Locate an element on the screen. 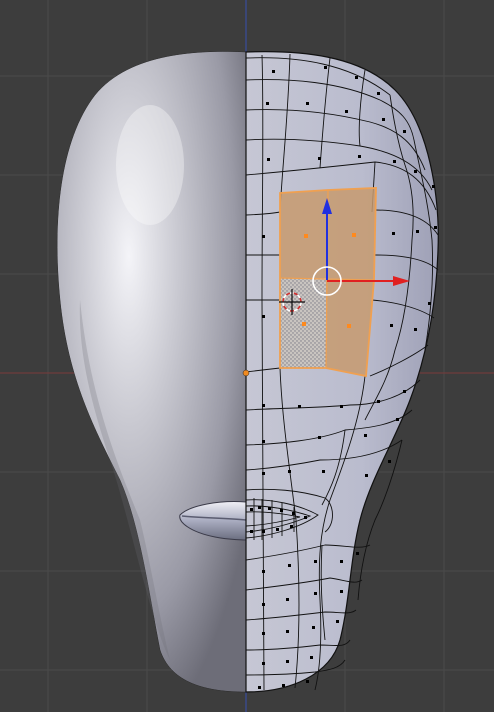  cheek-highlight is located at coordinates (150, 165).